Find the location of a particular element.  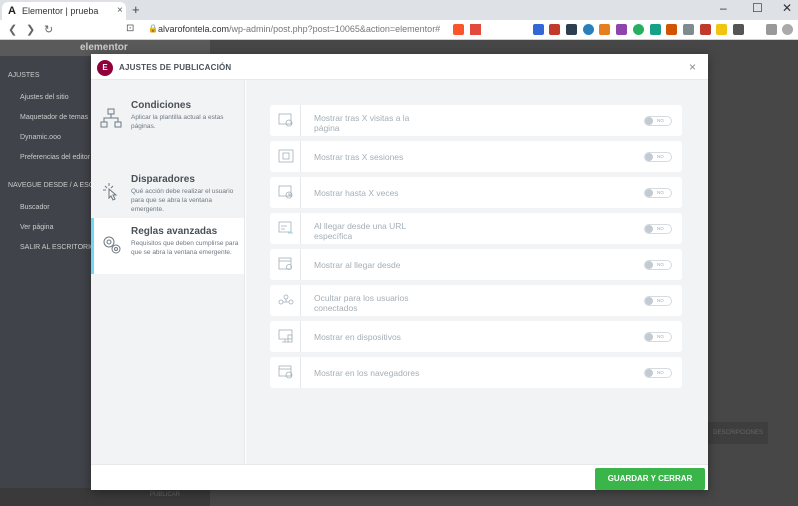

new-tab-button: + is located at coordinates (136, 9).